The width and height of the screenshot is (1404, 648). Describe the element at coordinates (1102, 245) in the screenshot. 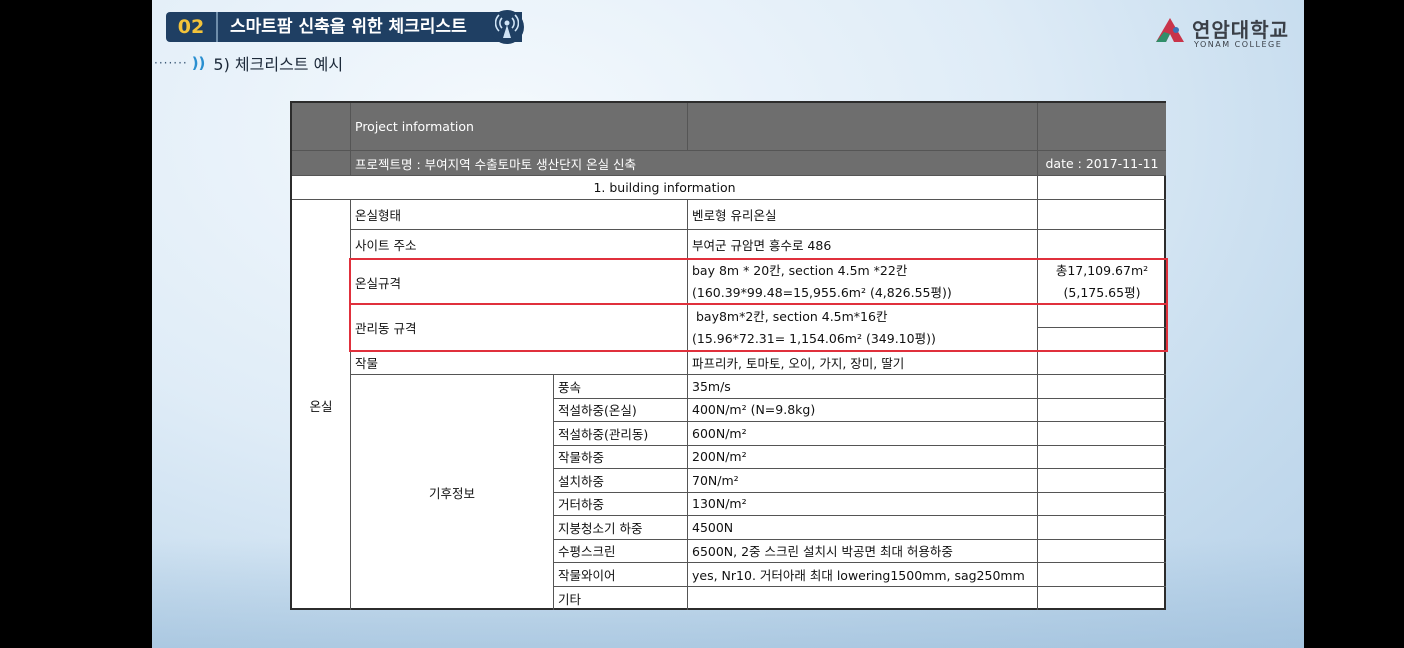

I see `site-extra-cell` at that location.